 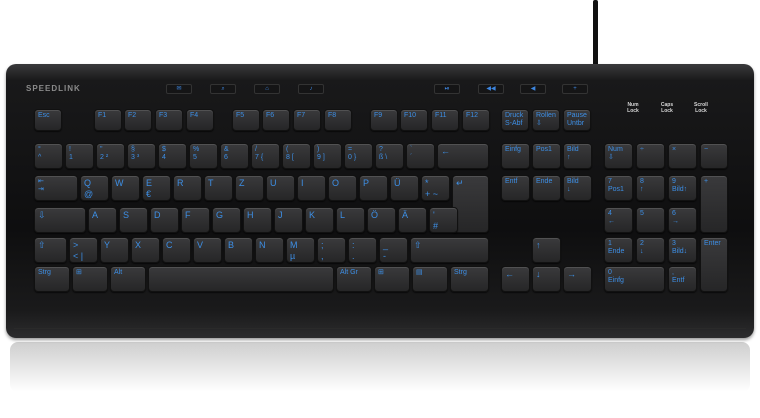 What do you see at coordinates (435, 188) in the screenshot?
I see `key-q-row: * + ~` at bounding box center [435, 188].